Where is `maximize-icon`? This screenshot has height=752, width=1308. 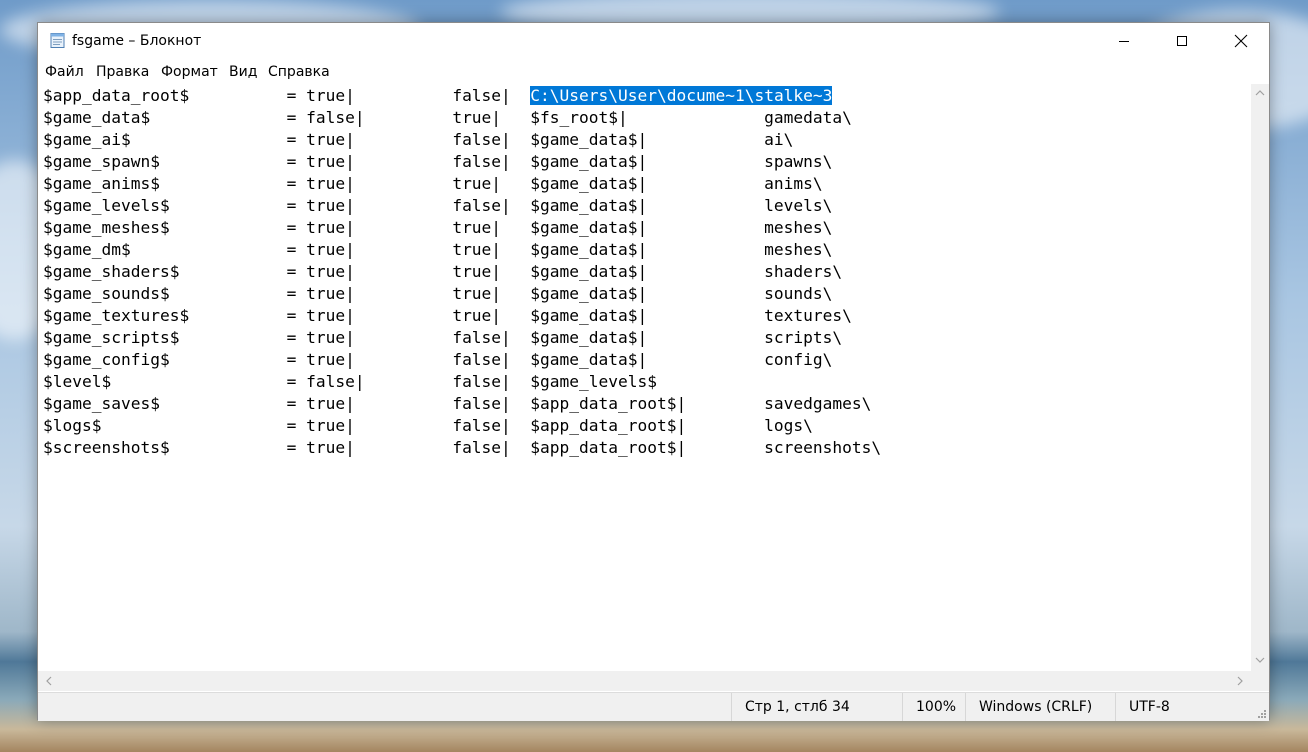 maximize-icon is located at coordinates (1182, 41).